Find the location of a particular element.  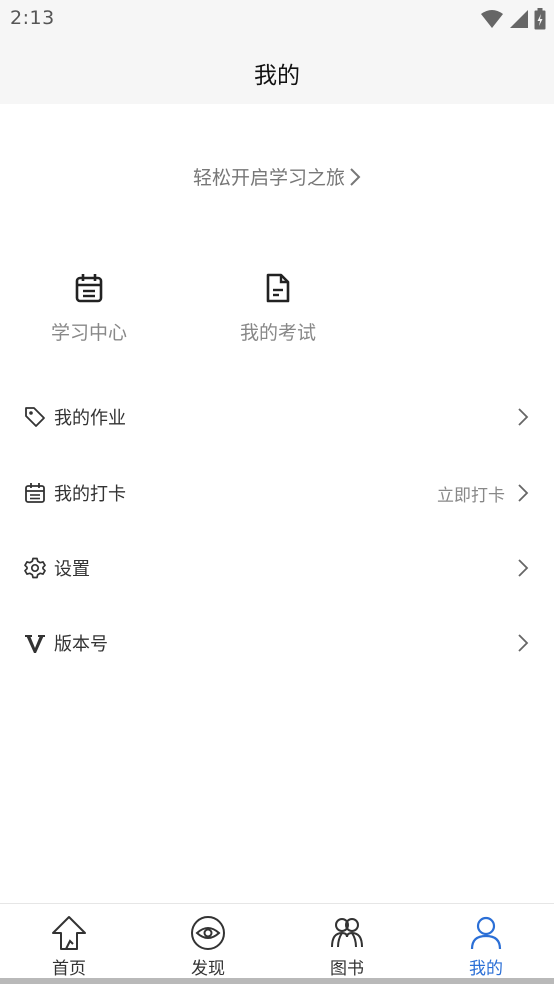

tab-label: 图书 is located at coordinates (347, 969).